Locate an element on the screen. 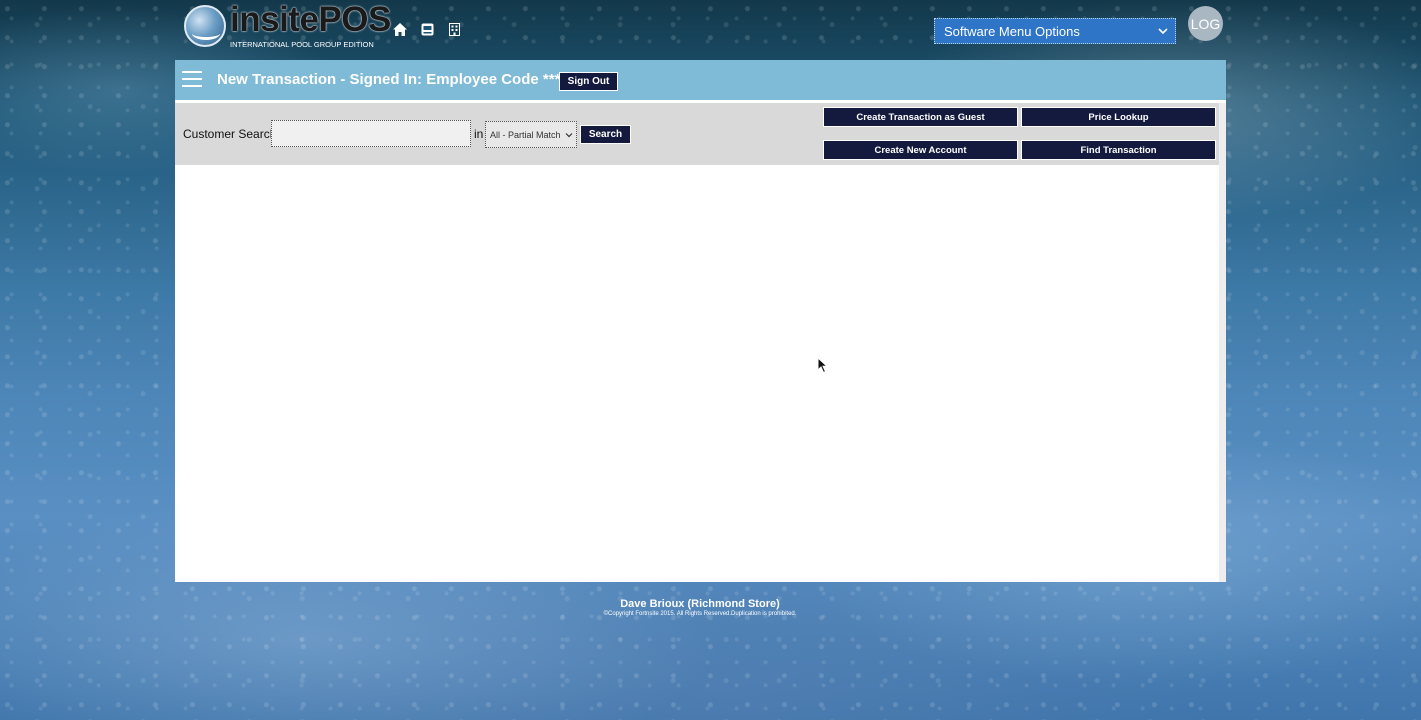  register-icon is located at coordinates (427, 29).